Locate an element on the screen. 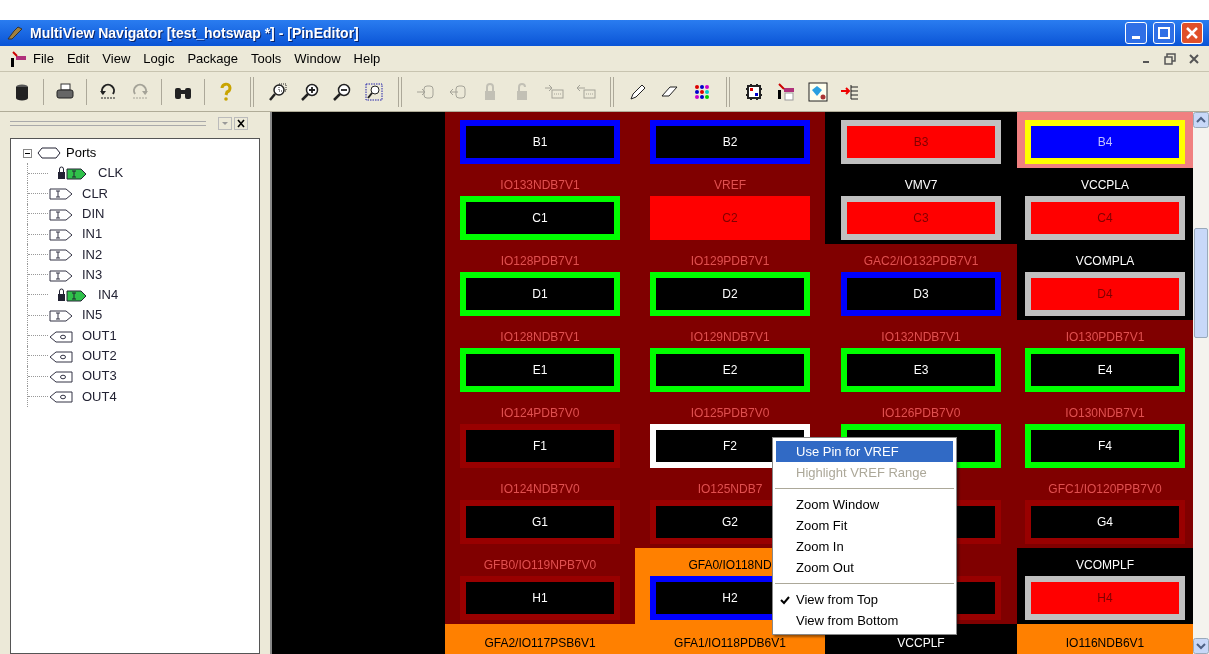  pin-pad: D4 is located at coordinates (1105, 294).